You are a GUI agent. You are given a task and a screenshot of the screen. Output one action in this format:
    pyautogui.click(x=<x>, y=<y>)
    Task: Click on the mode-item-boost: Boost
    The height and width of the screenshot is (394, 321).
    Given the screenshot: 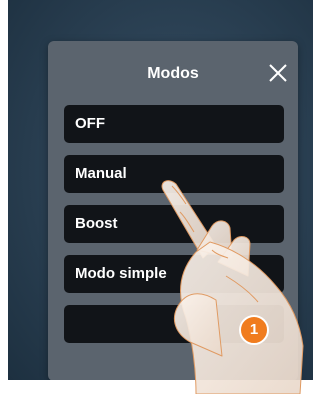 What is the action you would take?
    pyautogui.click(x=174, y=224)
    